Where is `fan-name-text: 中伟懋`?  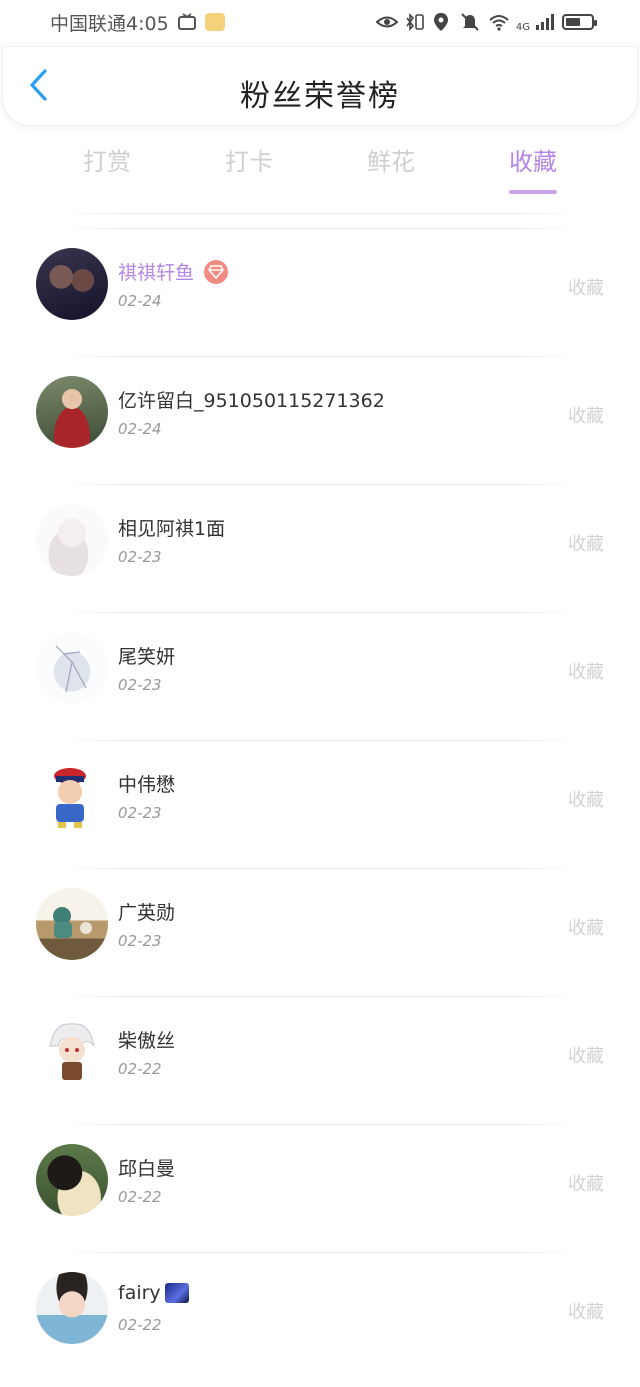
fan-name-text: 中伟懋 is located at coordinates (147, 785).